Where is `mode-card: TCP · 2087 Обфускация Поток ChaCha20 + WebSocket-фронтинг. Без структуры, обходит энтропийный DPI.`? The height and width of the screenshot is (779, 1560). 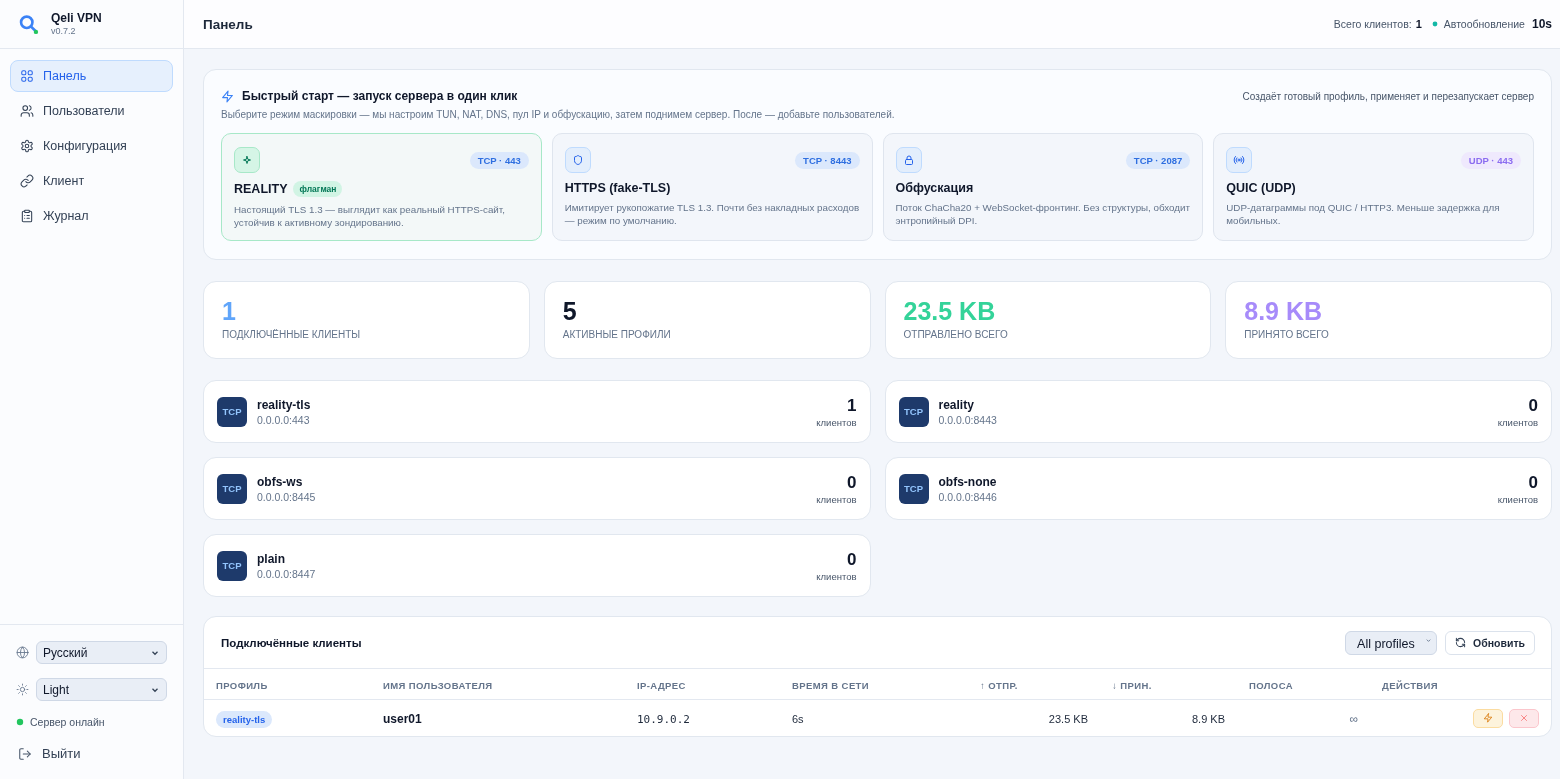 mode-card: TCP · 2087 Обфускация Поток ChaCha20 + WebSocket-фронтинг. Без структуры, обходит энтропийный DPI. is located at coordinates (1043, 187).